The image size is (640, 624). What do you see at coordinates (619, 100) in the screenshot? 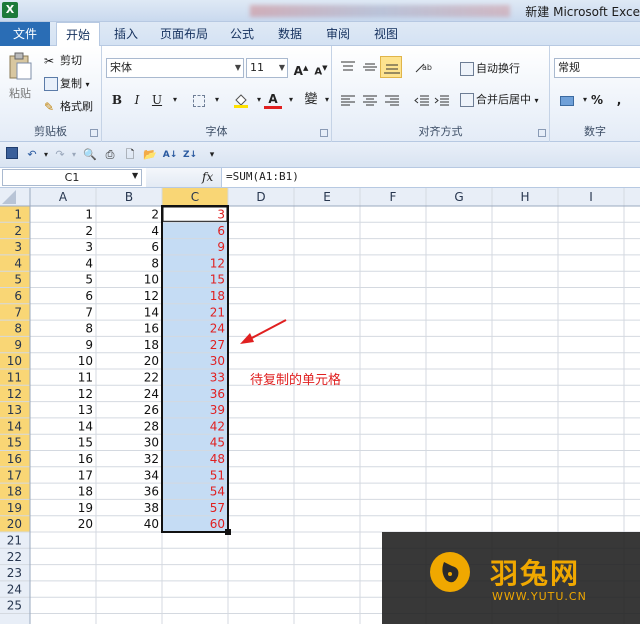
I see `comma-style-button: ,` at bounding box center [619, 100].